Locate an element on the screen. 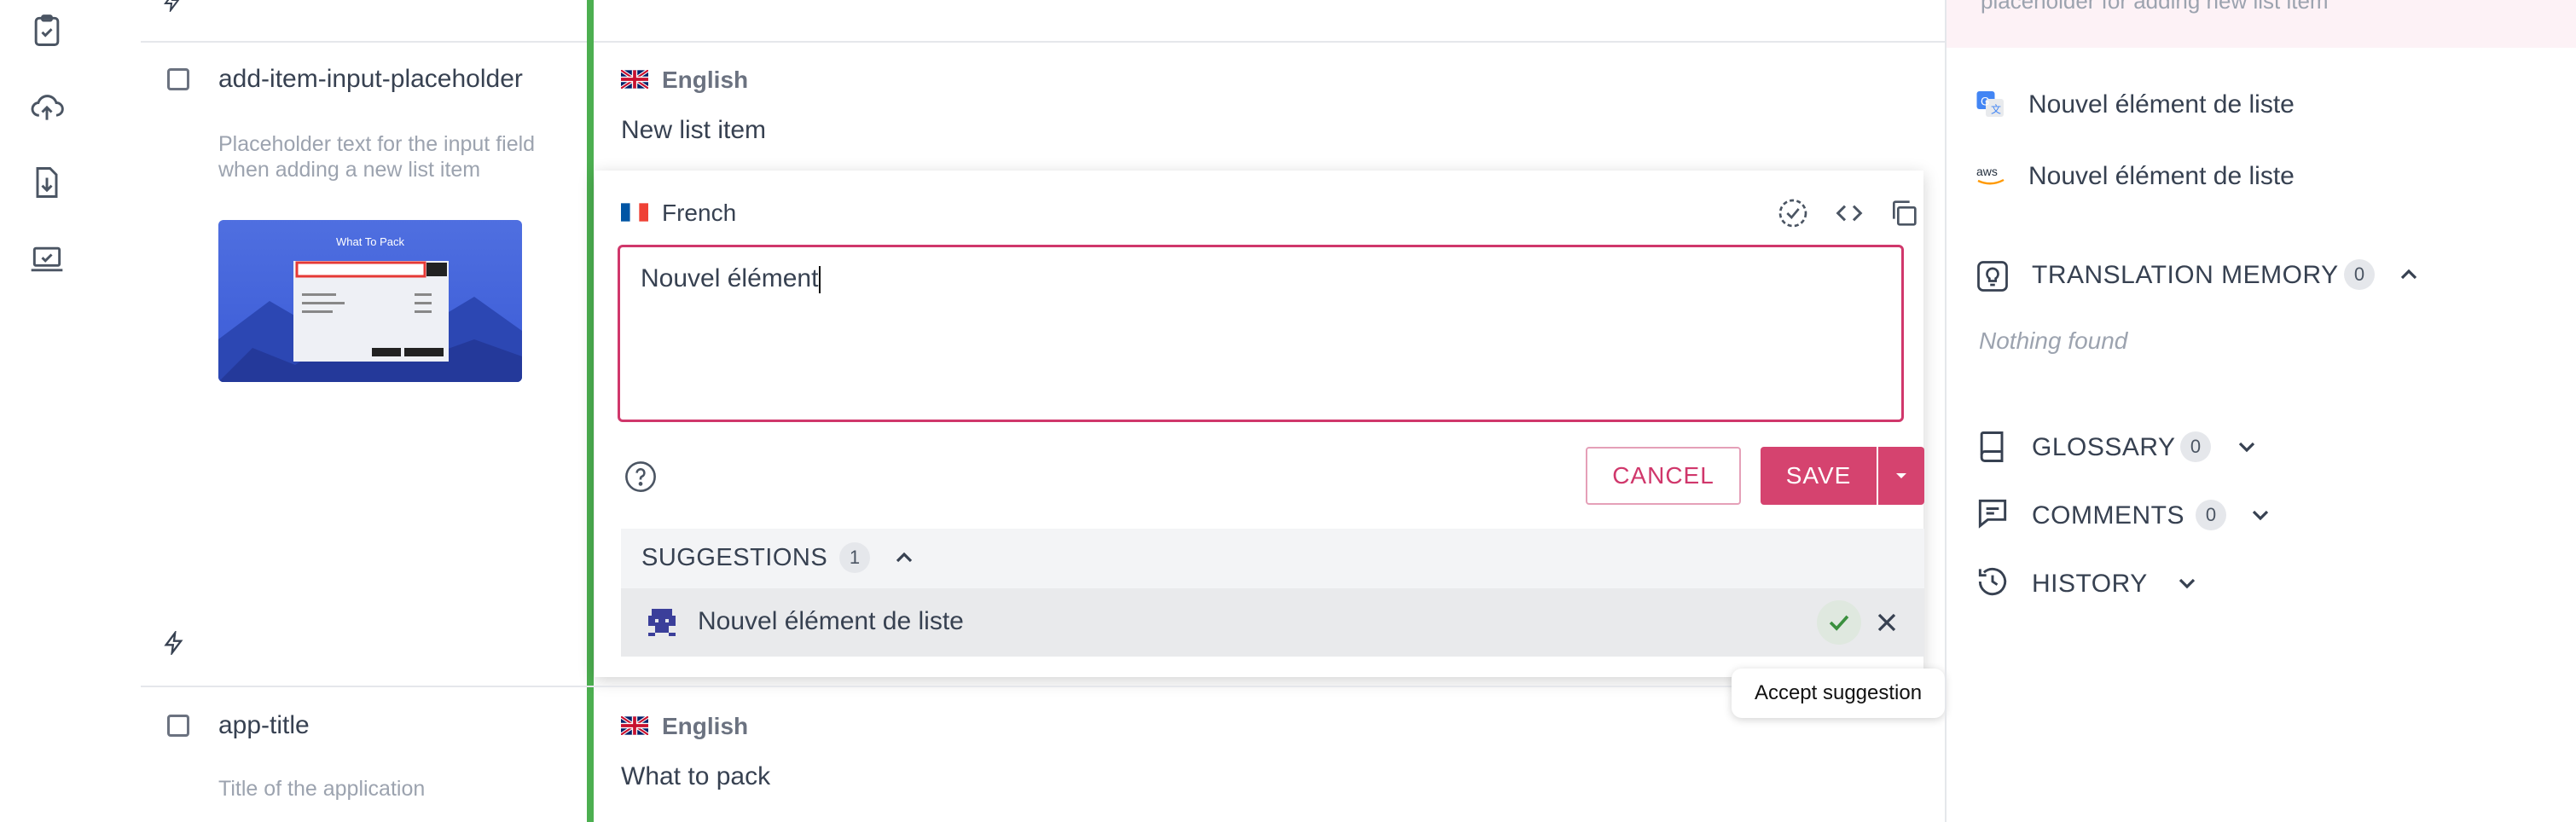 The height and width of the screenshot is (822, 2576). translation-memory-count-badge: 0 is located at coordinates (2359, 274).